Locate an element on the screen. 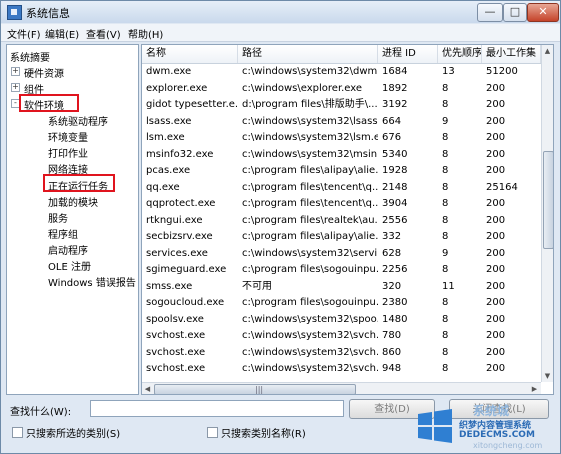  tree-item-ole-registration: OLE 注册 is located at coordinates (69, 265).